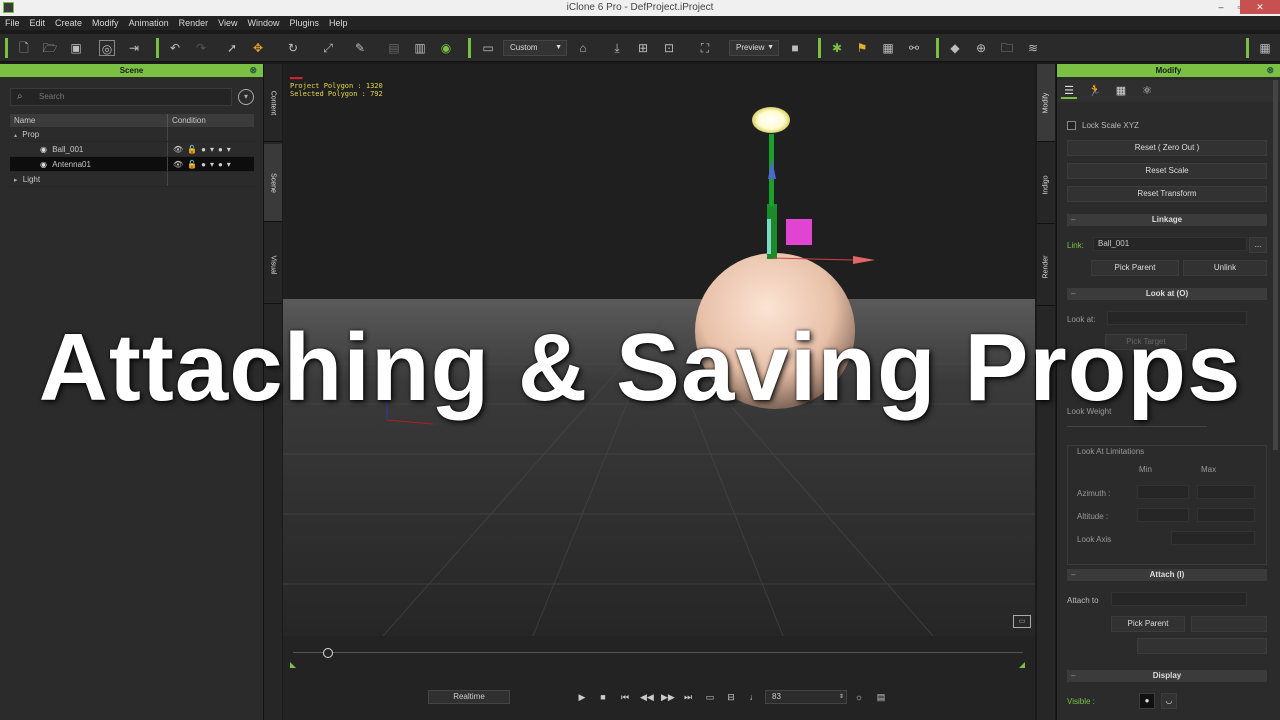 The image size is (1280, 720). I want to click on arrange-icon: ▥, so click(420, 48).